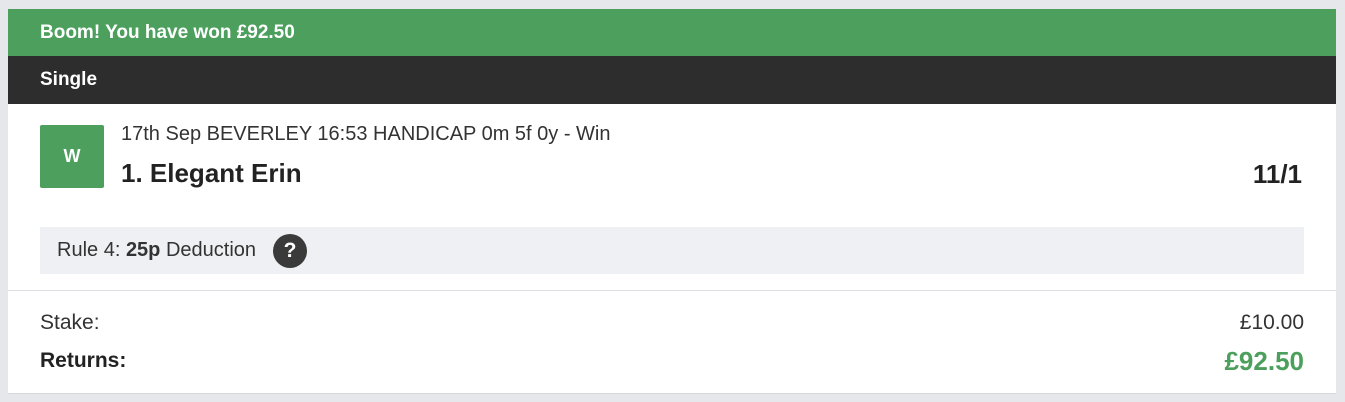  What do you see at coordinates (211, 173) in the screenshot?
I see `runner-name: 1. Elegant Erin` at bounding box center [211, 173].